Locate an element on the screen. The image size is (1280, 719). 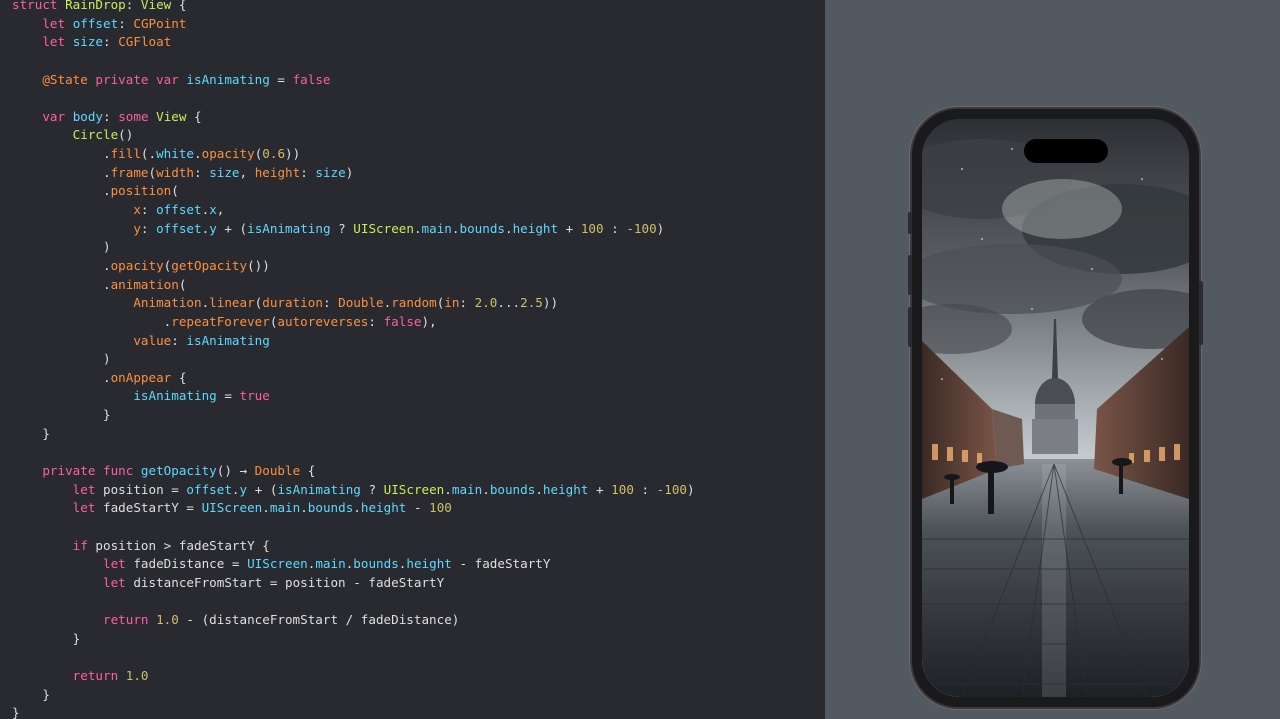
code-token: linear is located at coordinates (232, 303).